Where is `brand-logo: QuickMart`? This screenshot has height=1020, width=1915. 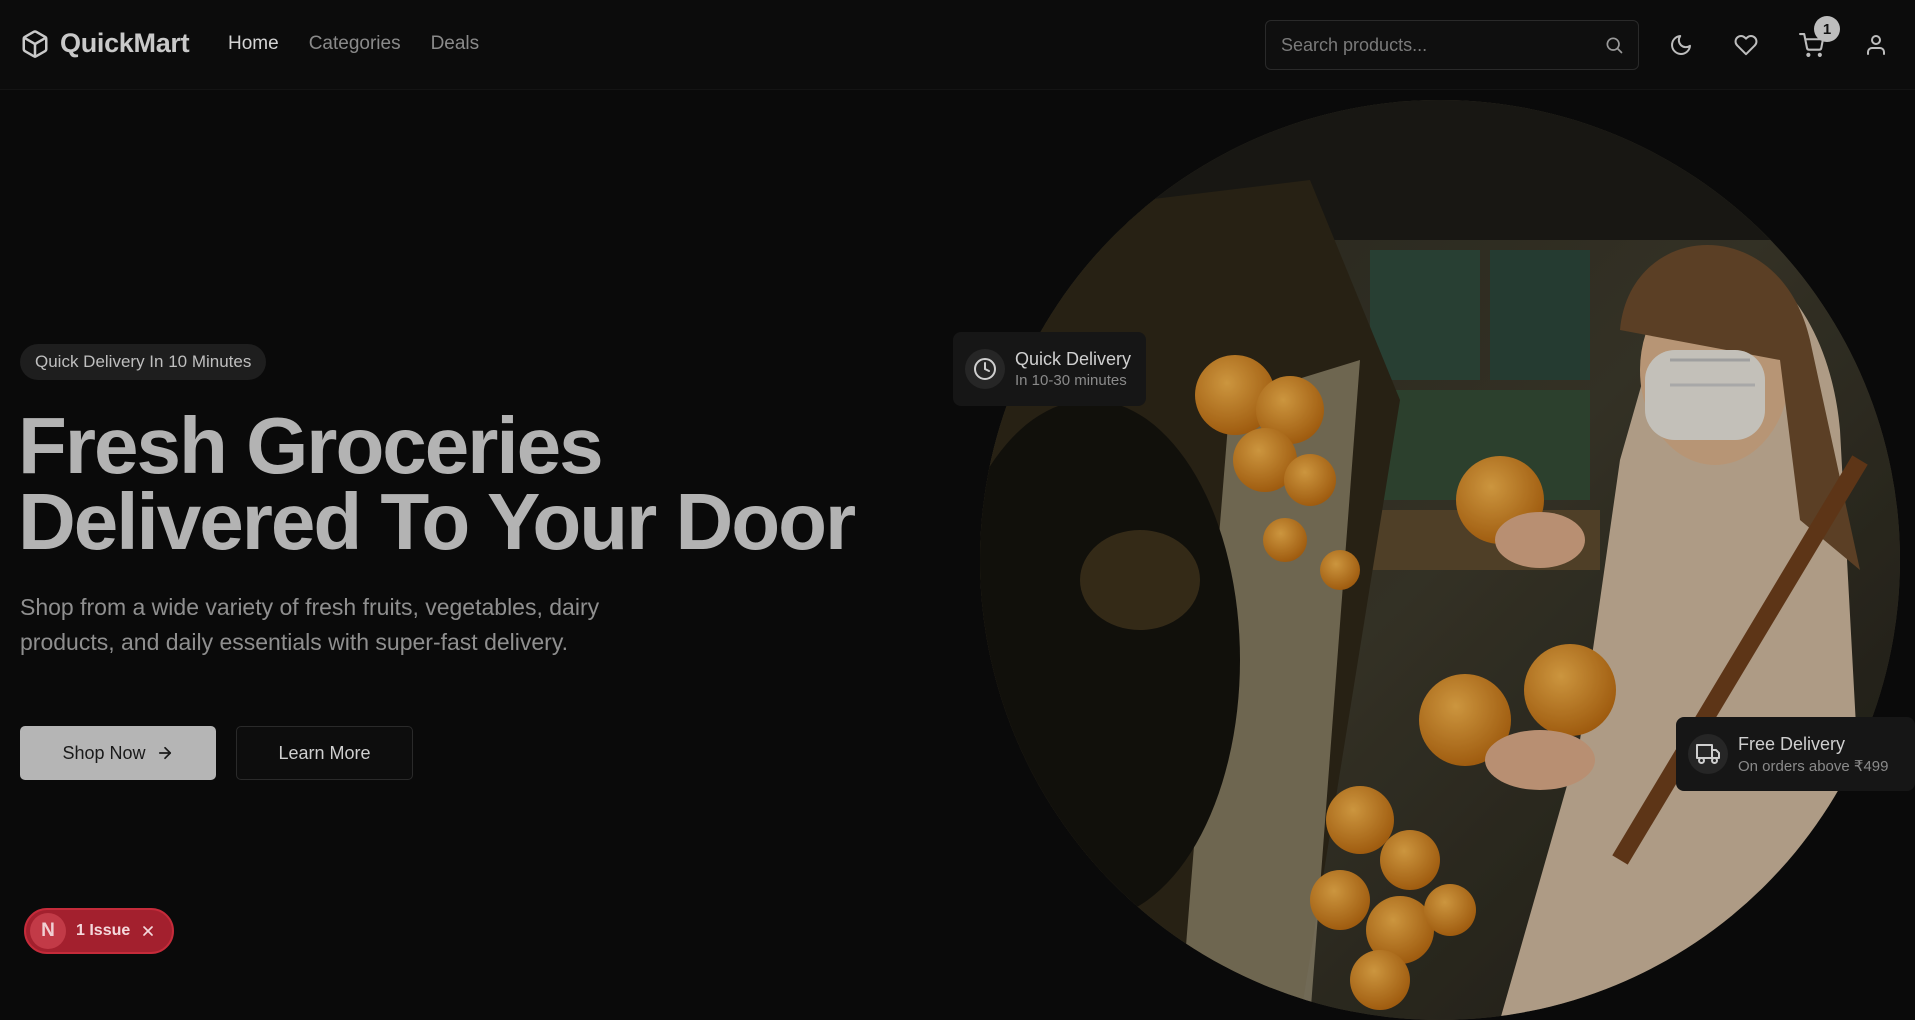
brand-logo: QuickMart is located at coordinates (105, 43).